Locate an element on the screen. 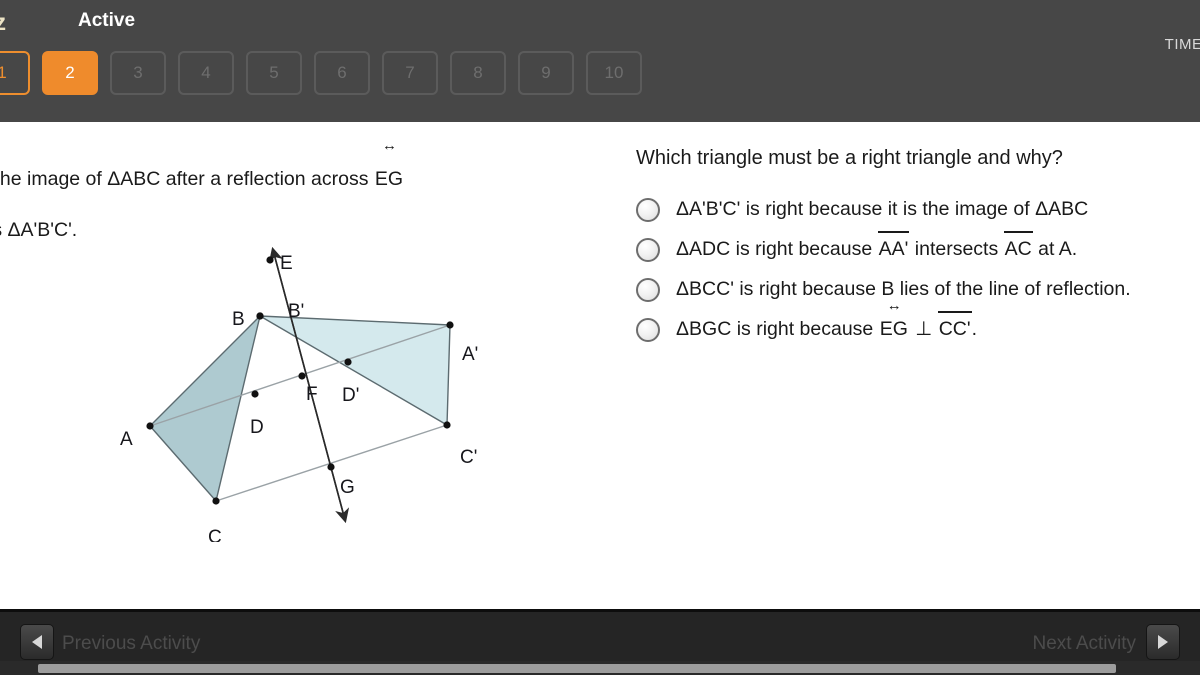 Image resolution: width=1200 pixels, height=675 pixels. answer-choice-text: at A. is located at coordinates (1055, 249).